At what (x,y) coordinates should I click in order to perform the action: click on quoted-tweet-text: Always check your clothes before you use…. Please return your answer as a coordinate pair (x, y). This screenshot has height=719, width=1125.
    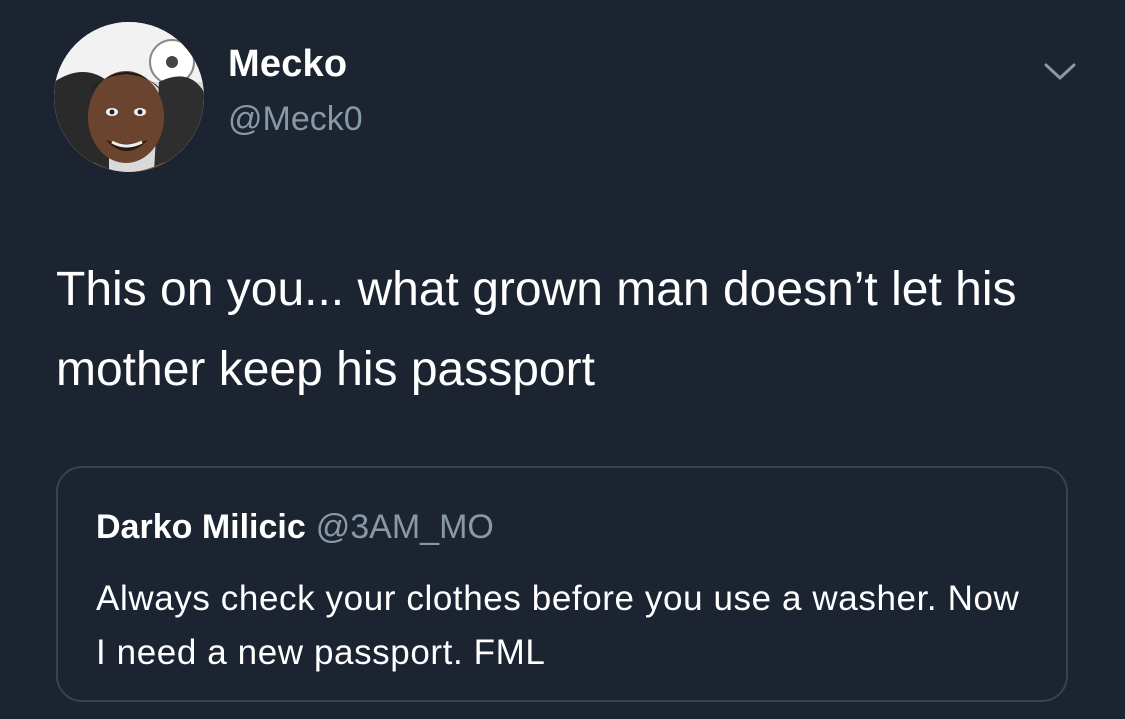
    Looking at the image, I should click on (558, 625).